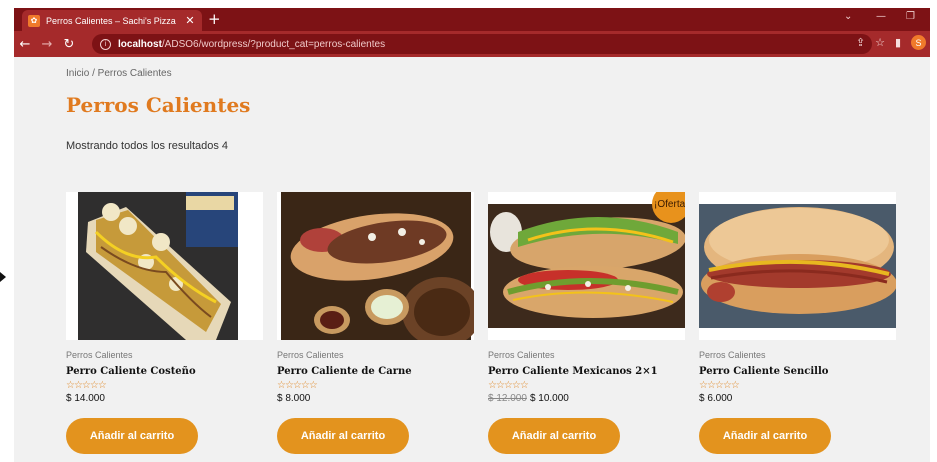  What do you see at coordinates (25, 44) in the screenshot?
I see `back-icon: ←` at bounding box center [25, 44].